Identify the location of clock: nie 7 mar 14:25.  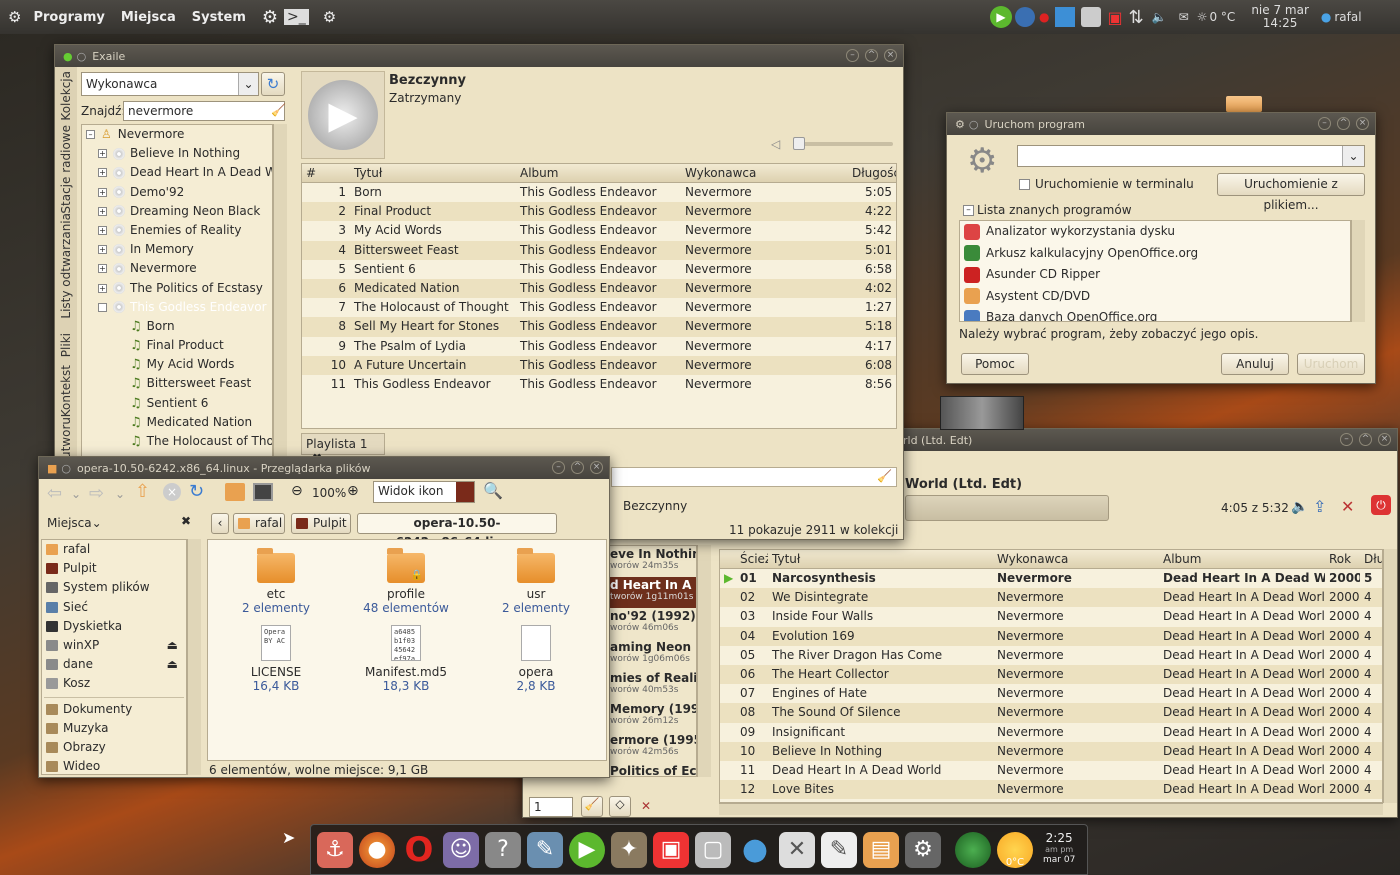
(1280, 17).